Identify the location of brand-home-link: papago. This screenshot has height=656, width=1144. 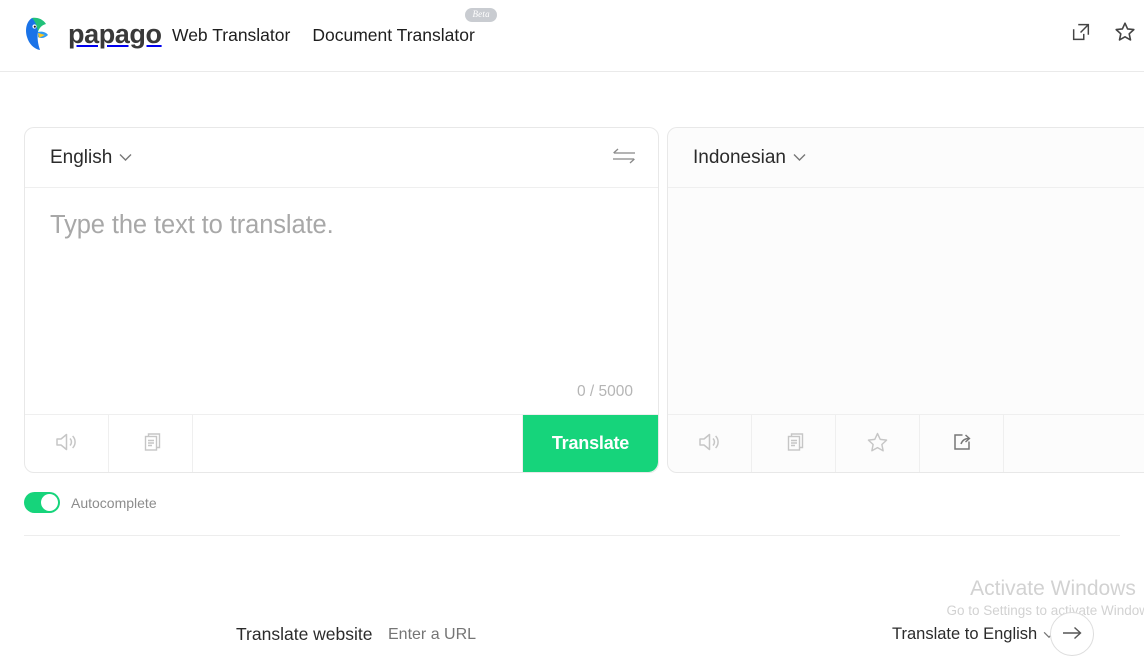
(91, 34).